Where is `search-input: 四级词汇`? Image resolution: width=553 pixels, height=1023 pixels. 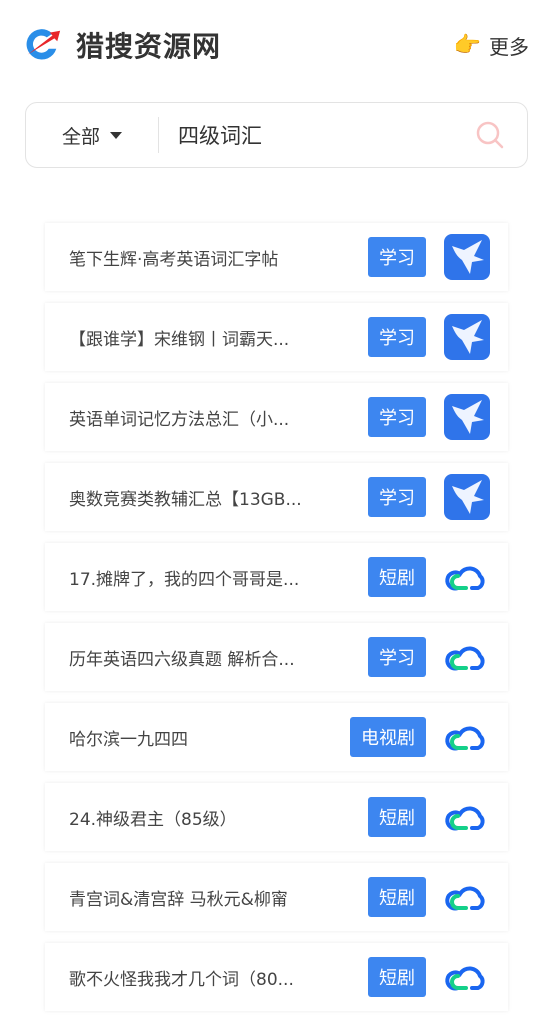
search-input: 四级词汇 is located at coordinates (317, 135).